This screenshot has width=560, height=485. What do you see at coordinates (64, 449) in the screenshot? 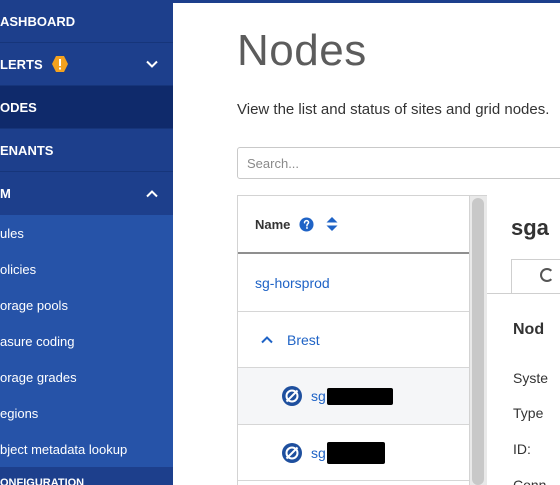
I see `sidebar-subitem-label: bject metadata lookup` at bounding box center [64, 449].